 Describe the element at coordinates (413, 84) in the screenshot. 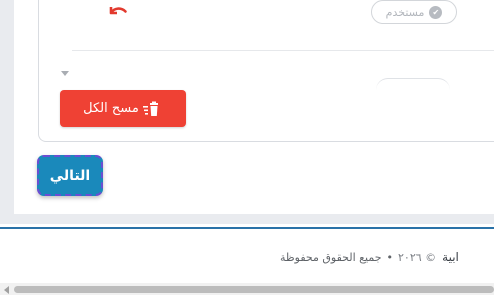

I see `status-badge-partial` at that location.